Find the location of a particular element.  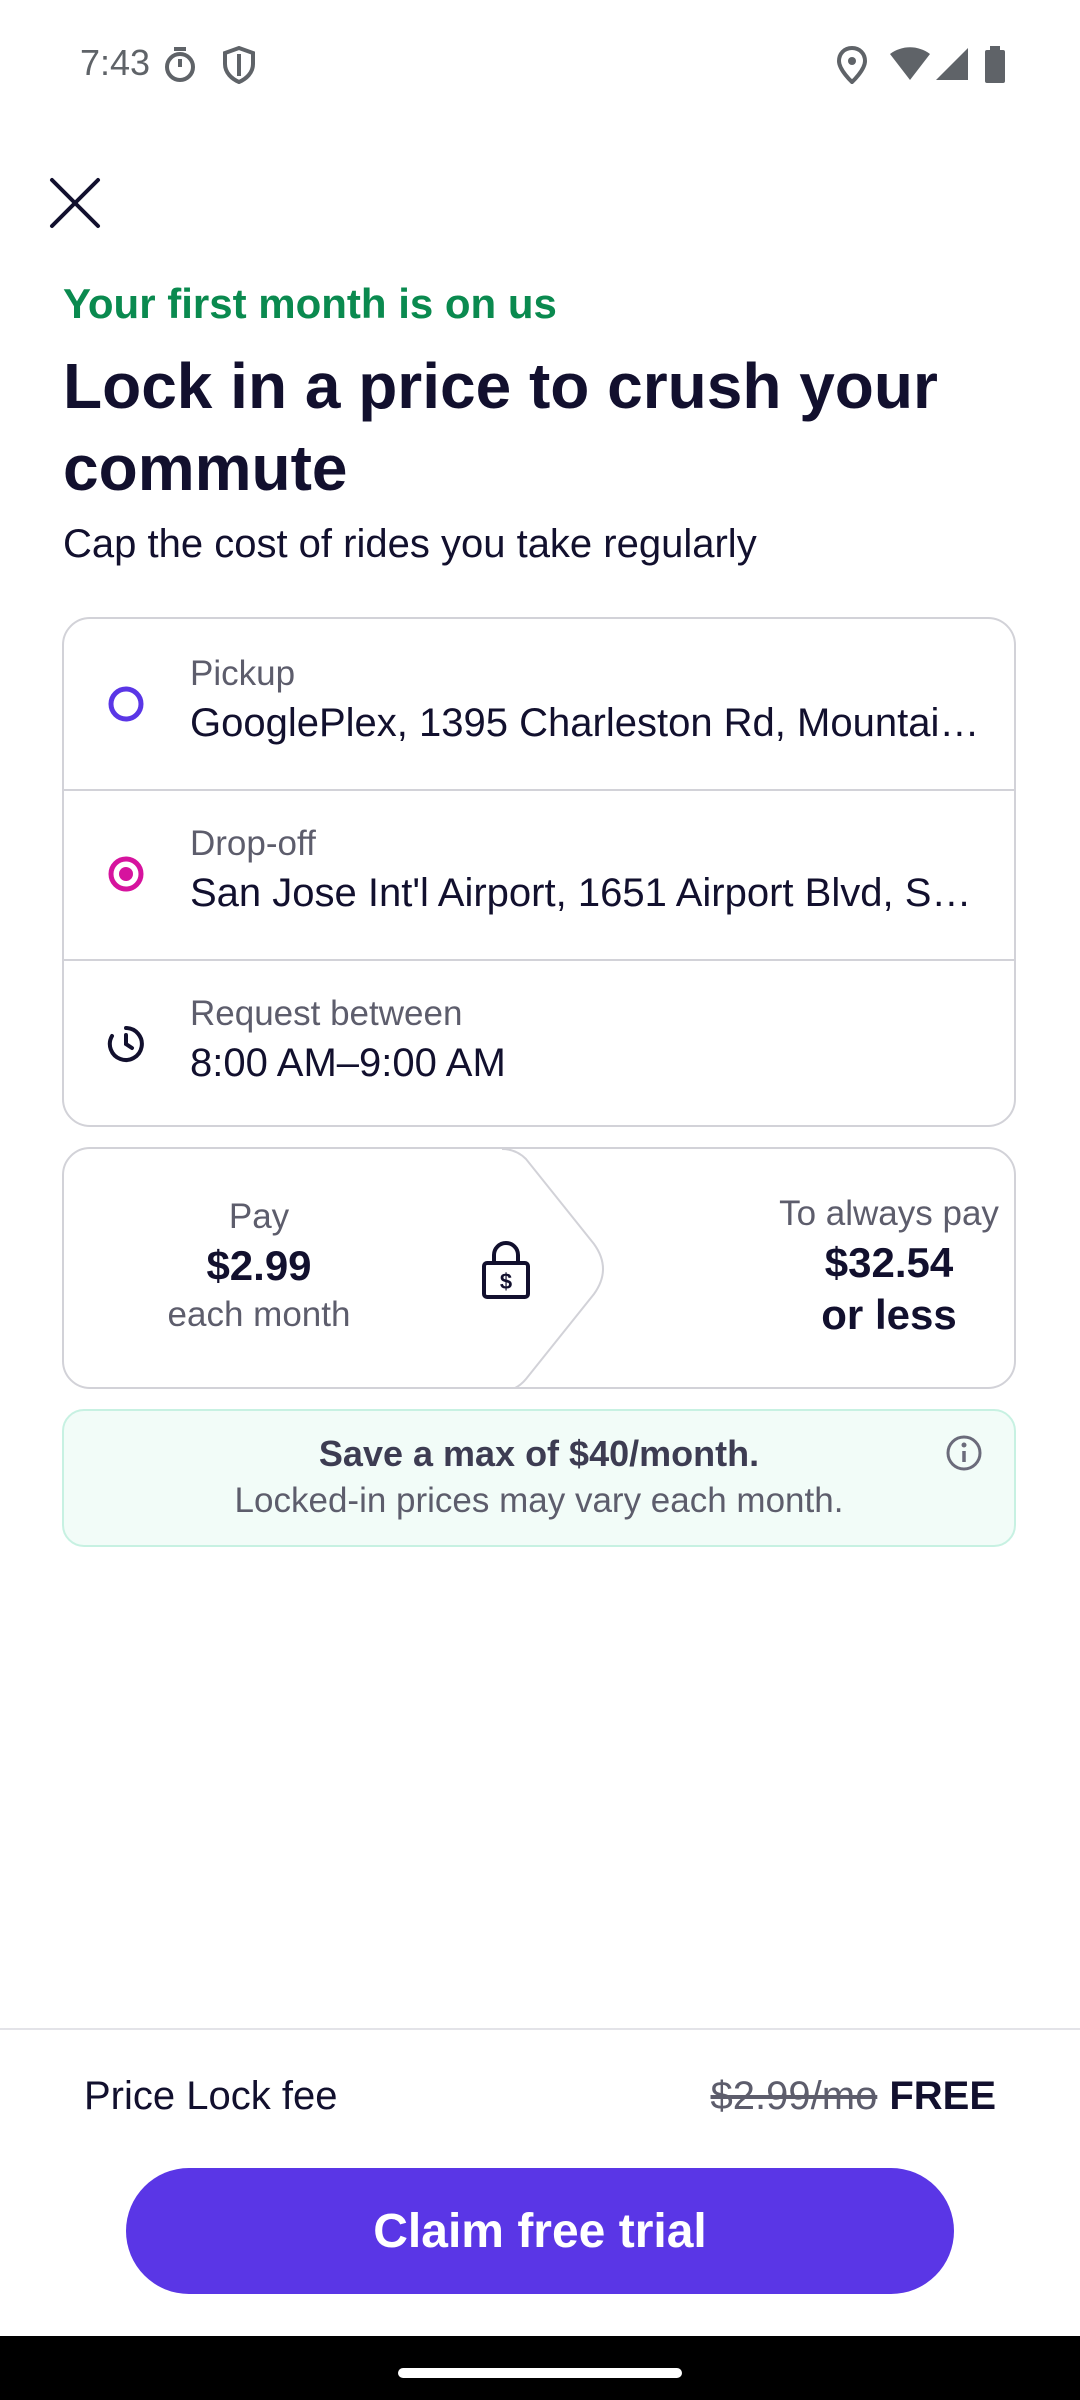

clock-icon is located at coordinates (125, 1044).